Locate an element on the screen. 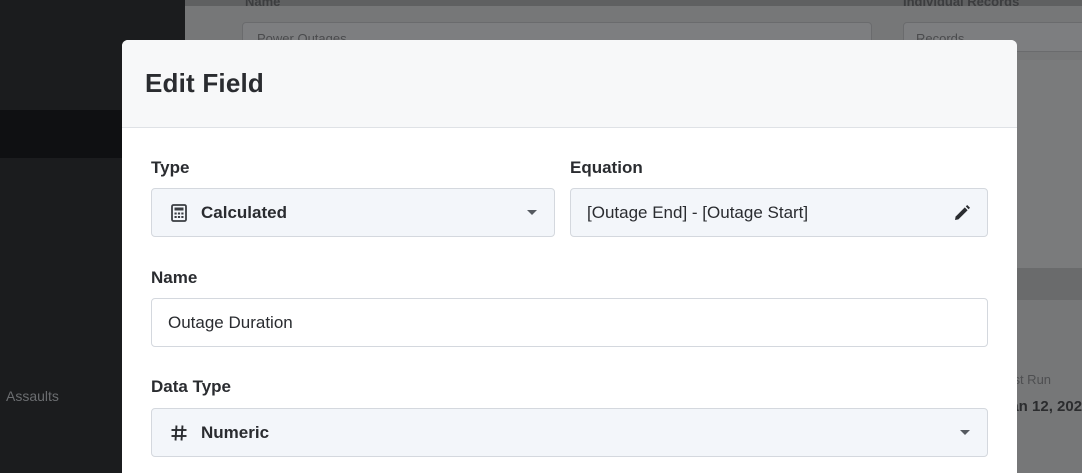  equation-value: [Outage End] - [Outage Start] is located at coordinates (698, 212).